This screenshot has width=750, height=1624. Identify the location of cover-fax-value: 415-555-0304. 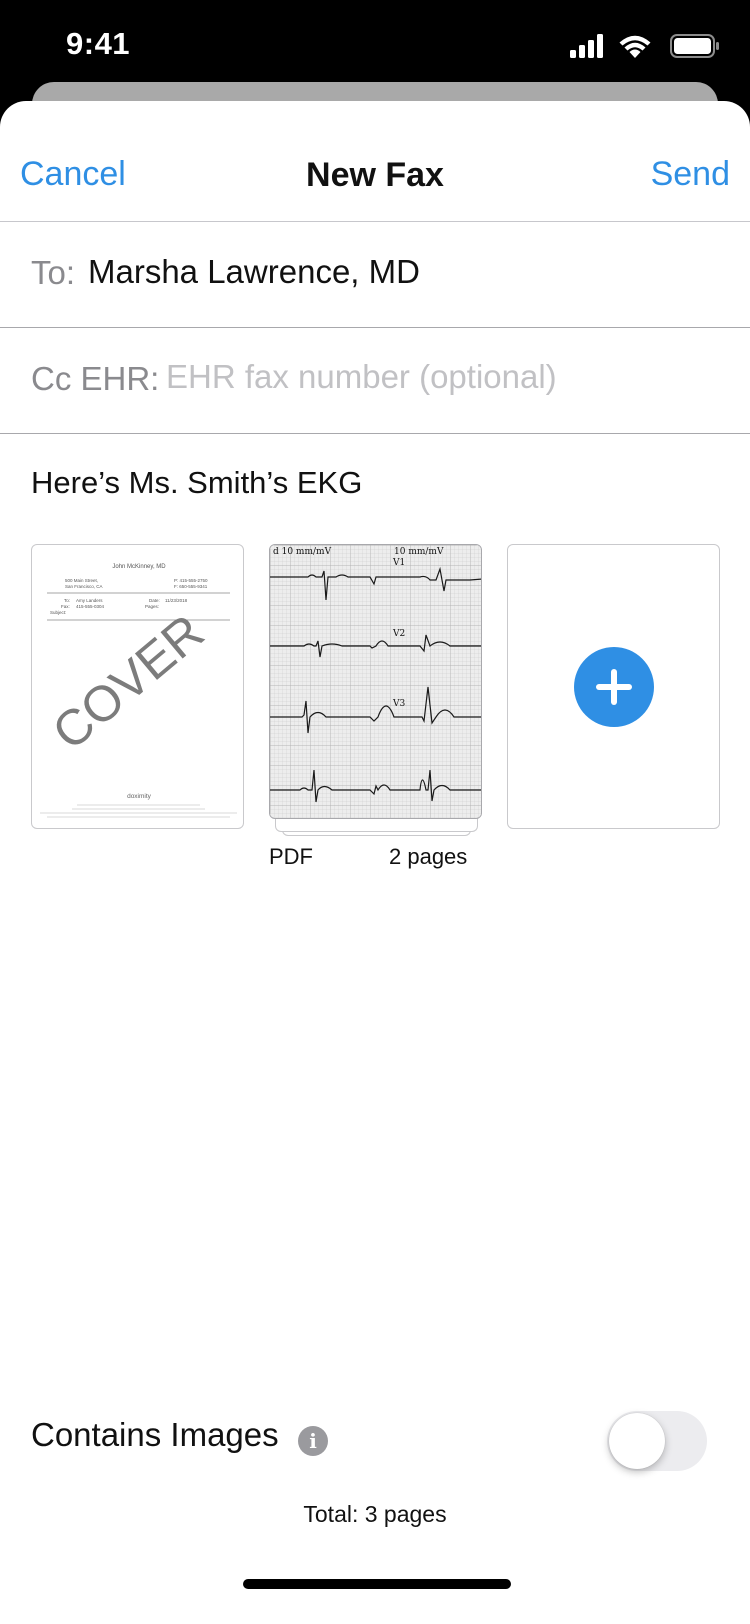
(90, 606).